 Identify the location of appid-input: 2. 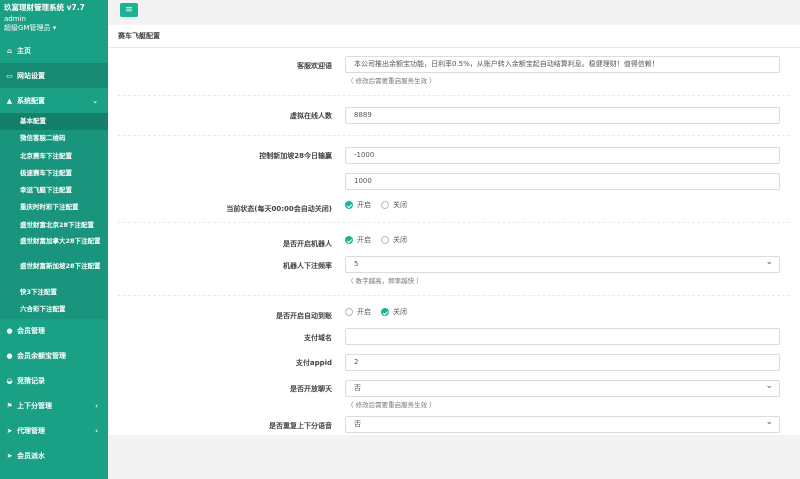
(562, 362).